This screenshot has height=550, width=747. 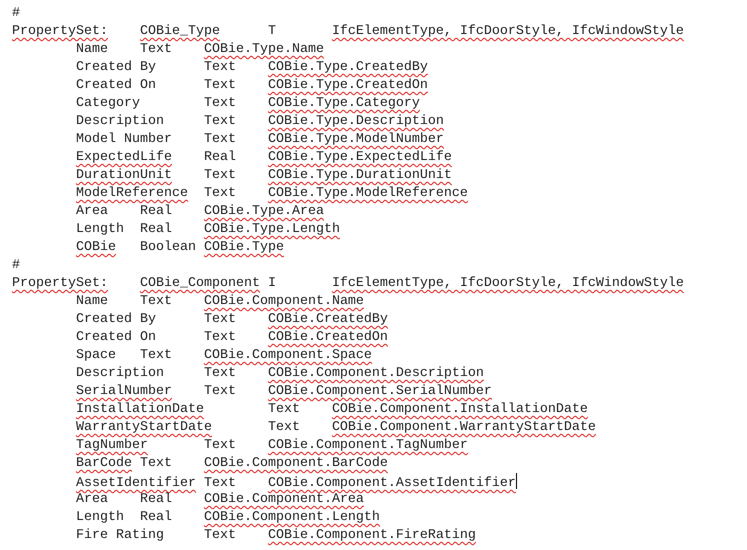 I want to click on property-name: DurationUnit, so click(x=124, y=175).